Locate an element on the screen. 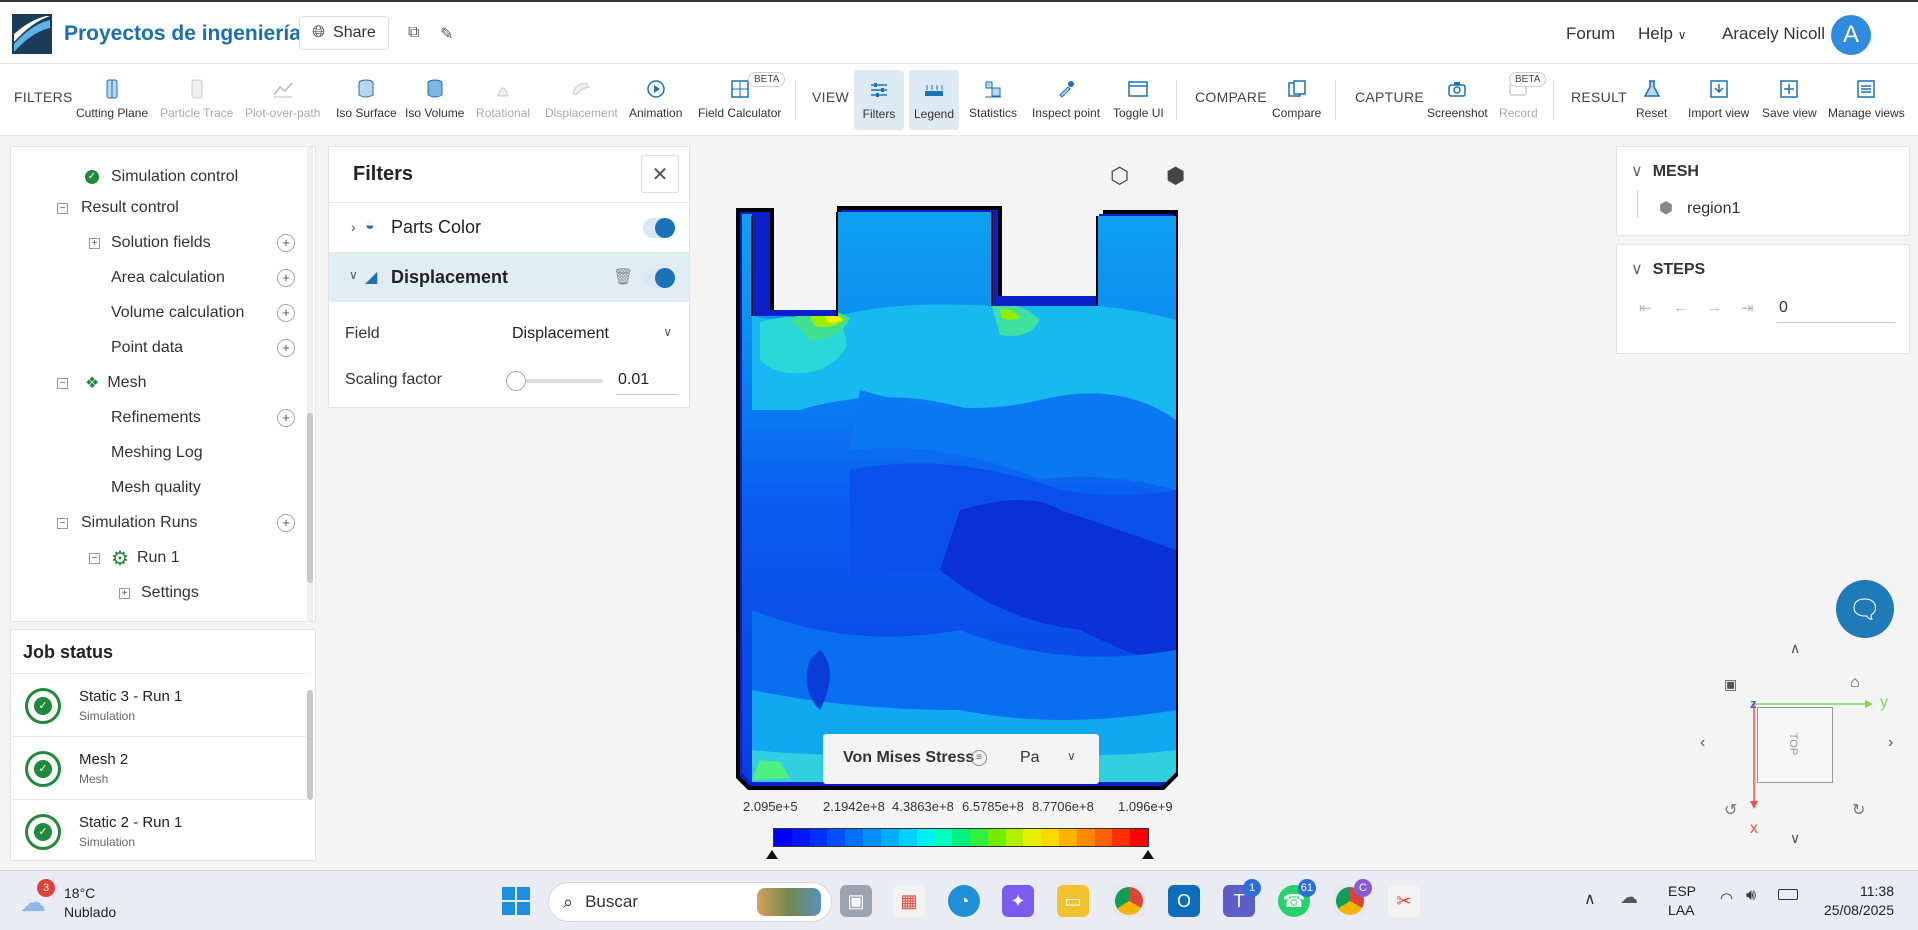 The width and height of the screenshot is (1918, 930). microsoft-store-icon: ▦ is located at coordinates (909, 901).